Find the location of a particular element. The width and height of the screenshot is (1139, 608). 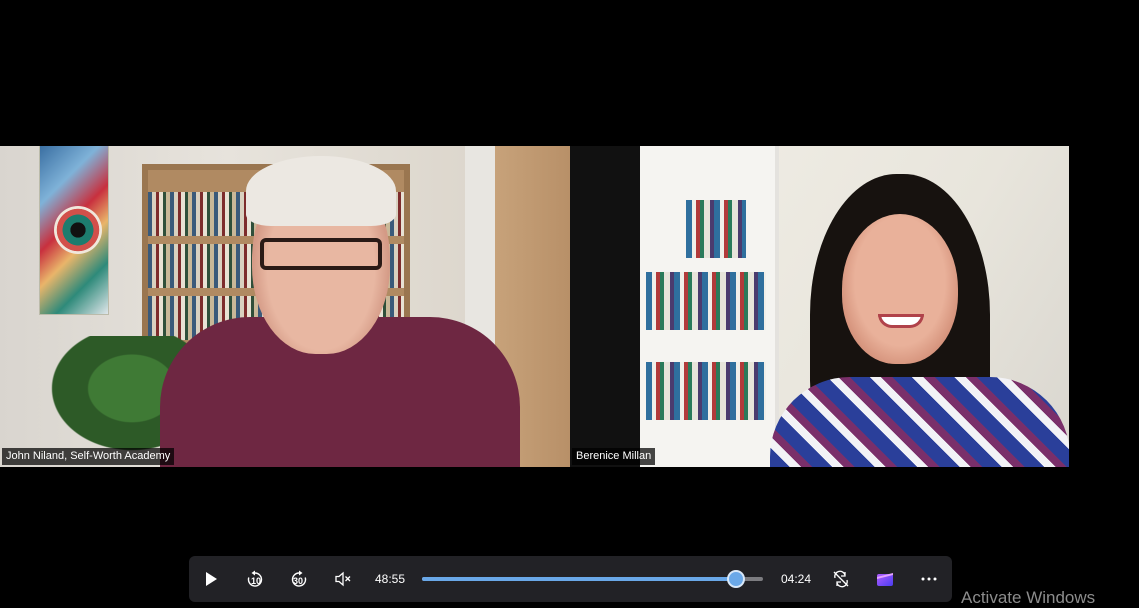

skip-back-seconds: 10 is located at coordinates (256, 581).